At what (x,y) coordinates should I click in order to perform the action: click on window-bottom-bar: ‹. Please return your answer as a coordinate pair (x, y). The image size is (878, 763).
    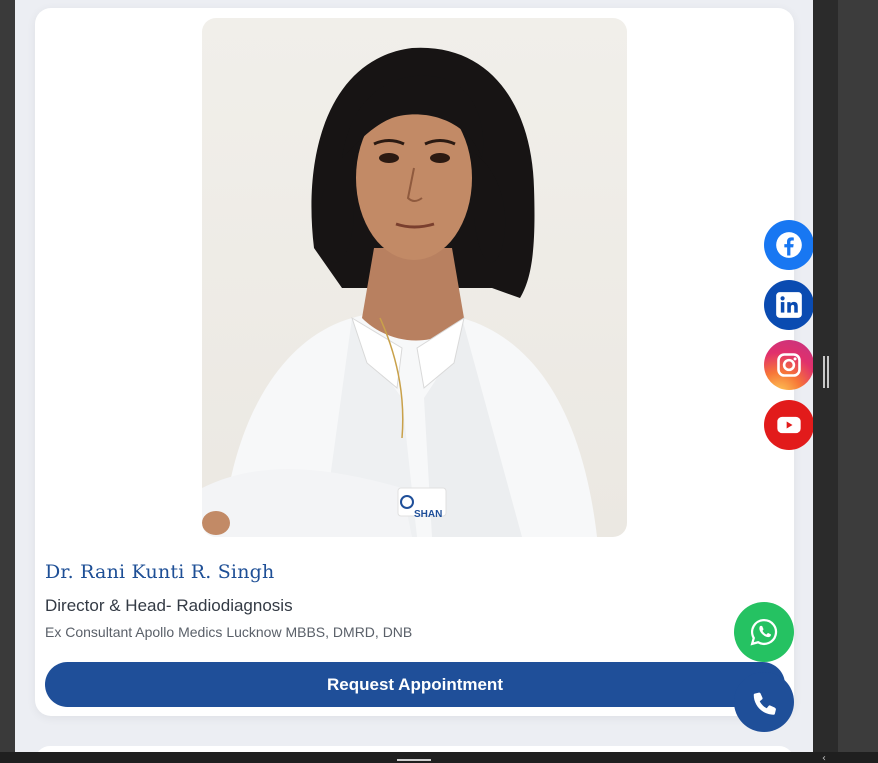
    Looking at the image, I should click on (439, 757).